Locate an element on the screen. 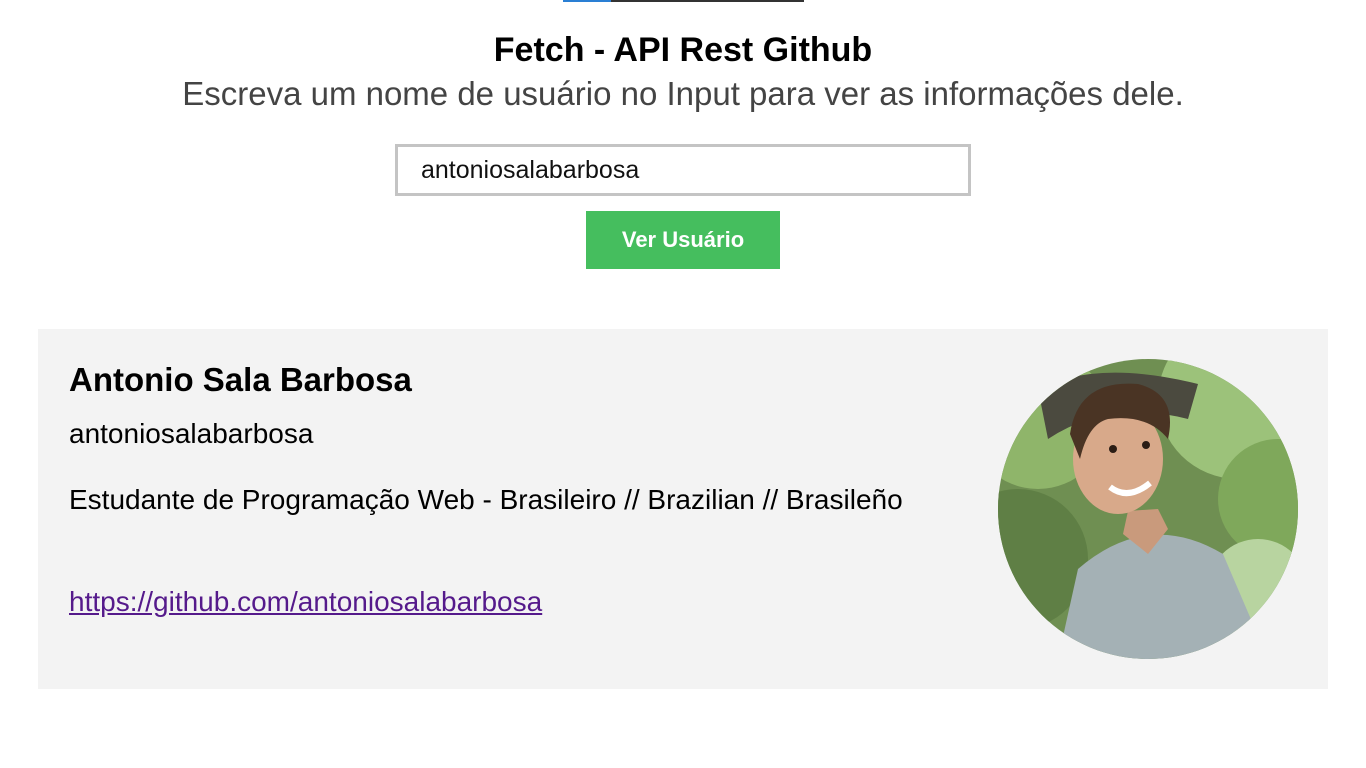 This screenshot has width=1366, height=768. profile-login: antoniosalabarbosa is located at coordinates (191, 433).